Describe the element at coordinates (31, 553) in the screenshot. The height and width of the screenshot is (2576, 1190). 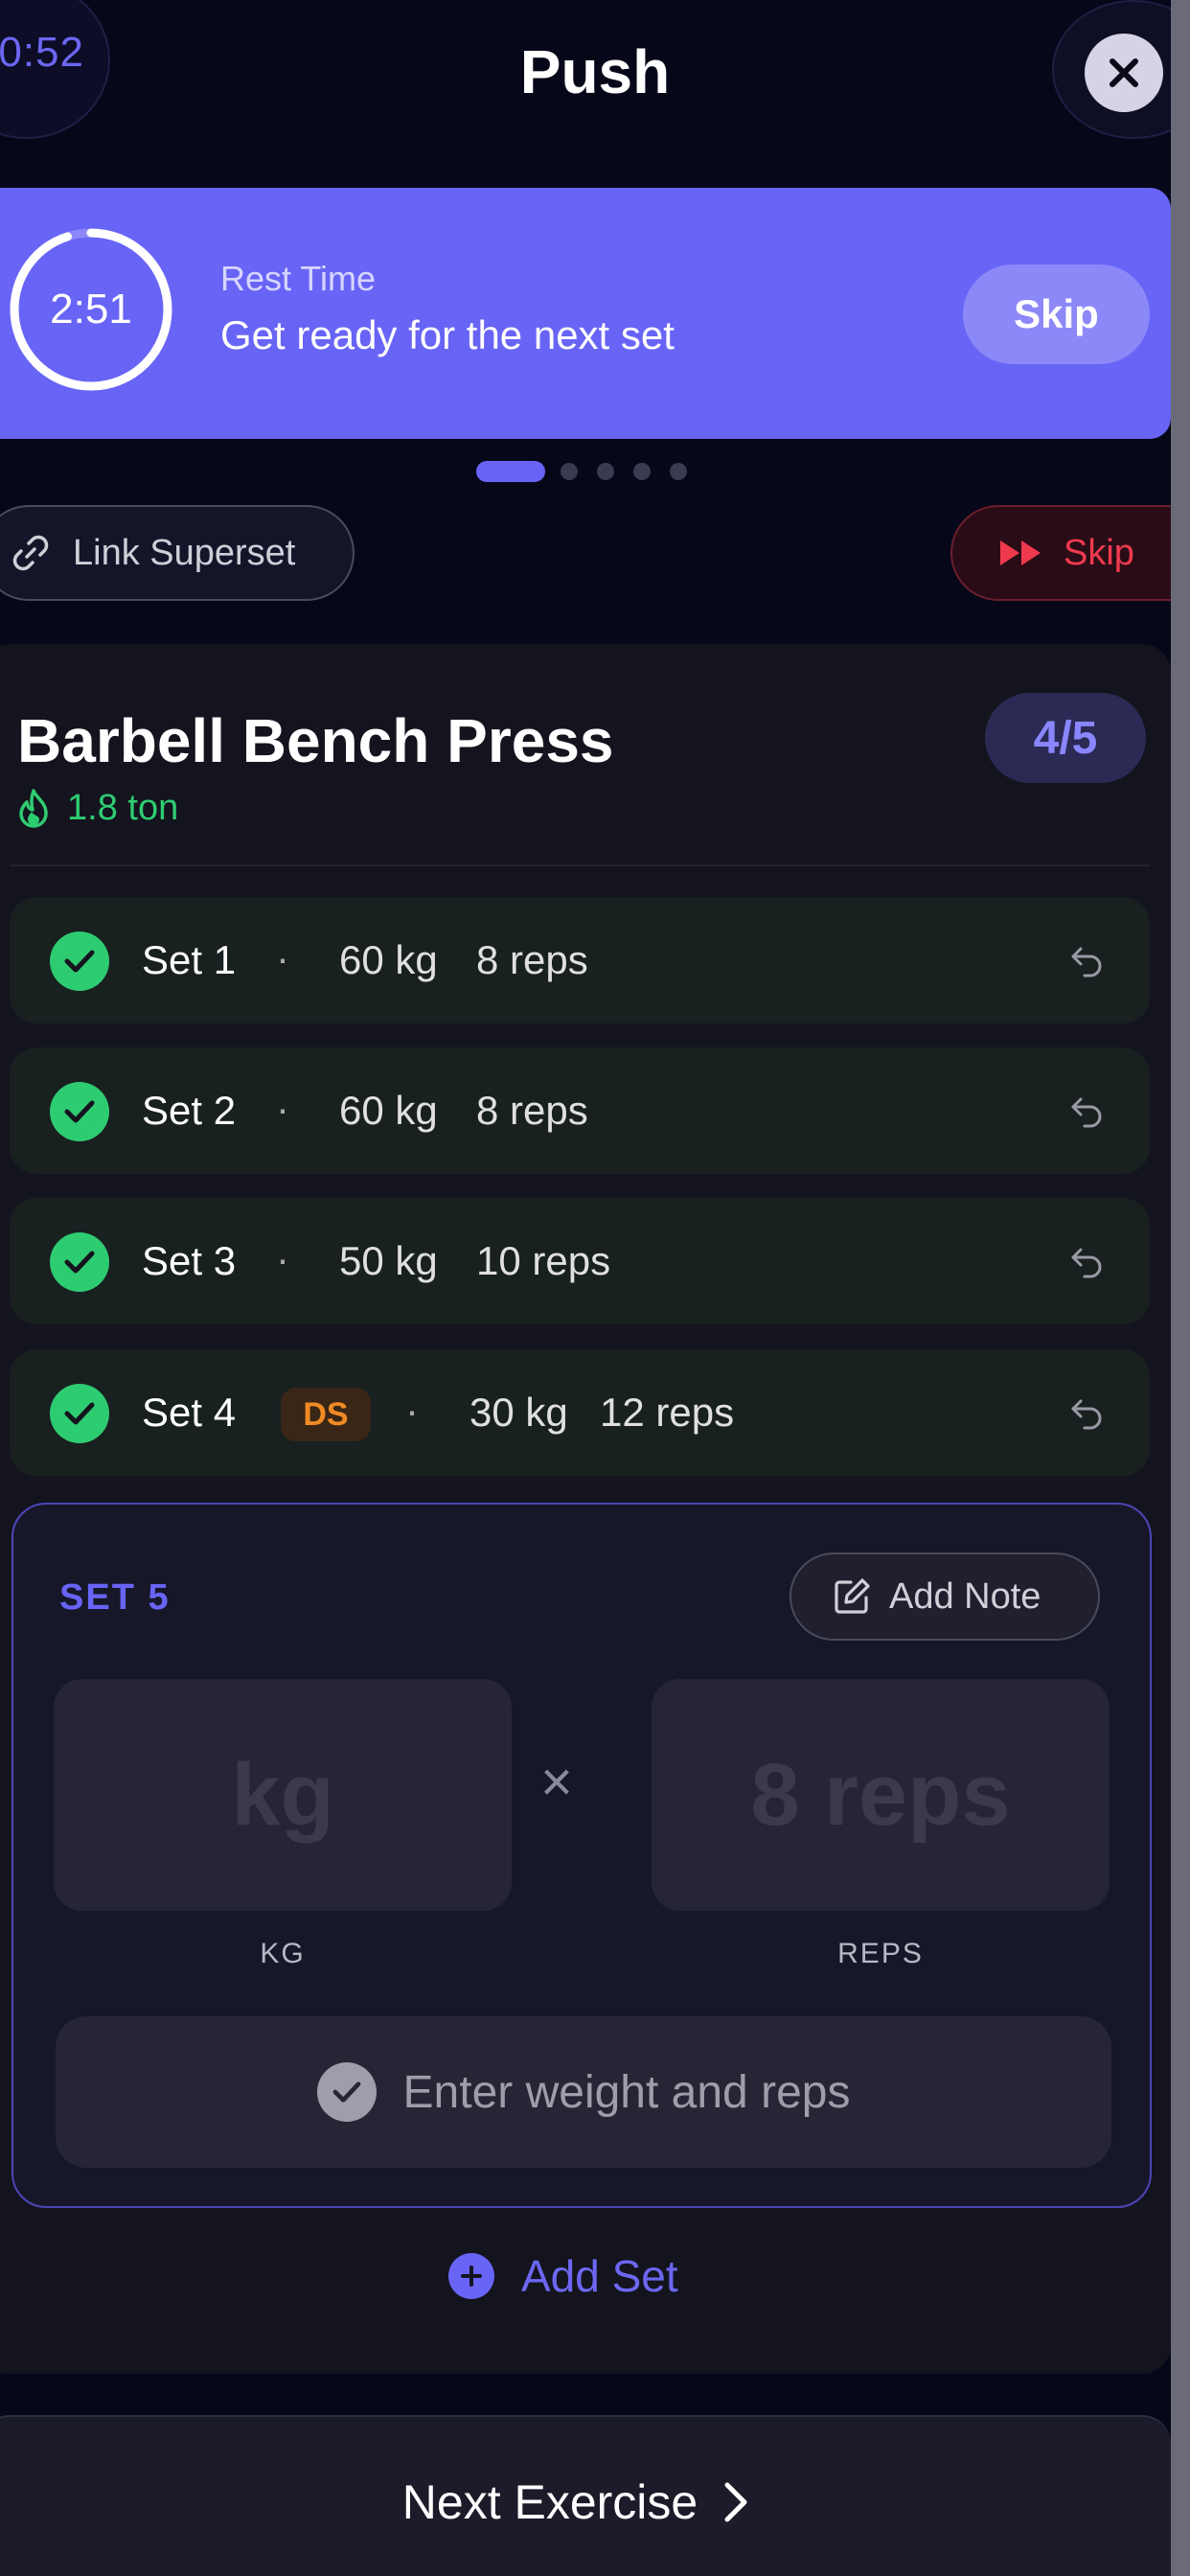
I see `link-icon` at that location.